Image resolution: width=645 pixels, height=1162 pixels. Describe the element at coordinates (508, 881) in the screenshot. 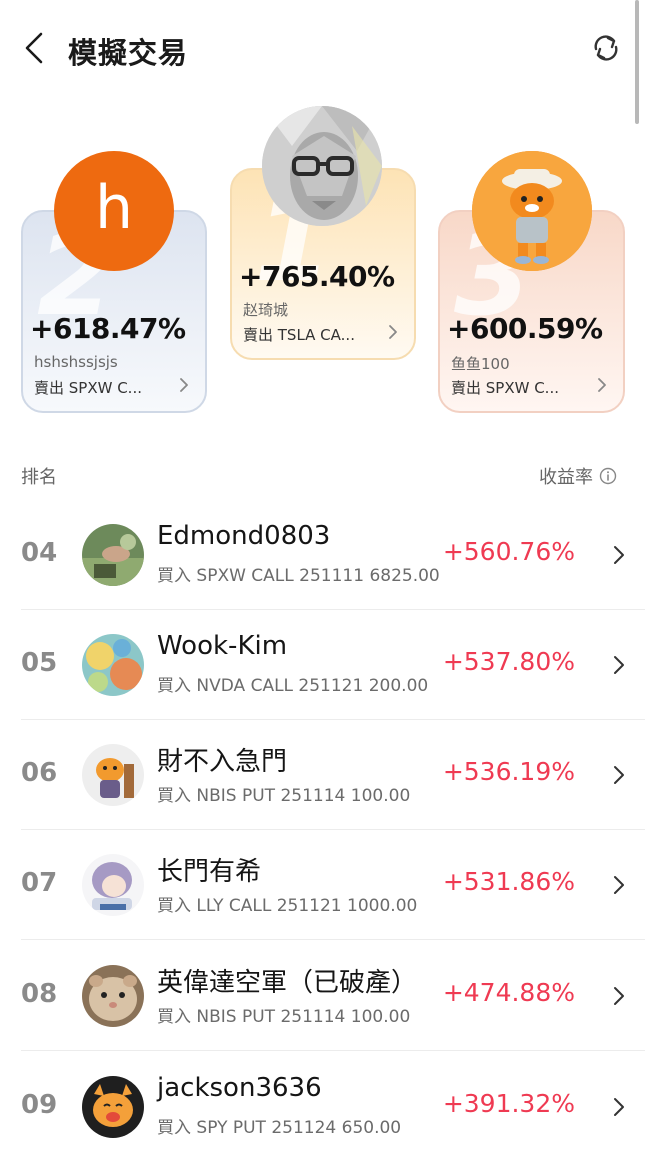

I see `return-percent: +531.86%` at that location.